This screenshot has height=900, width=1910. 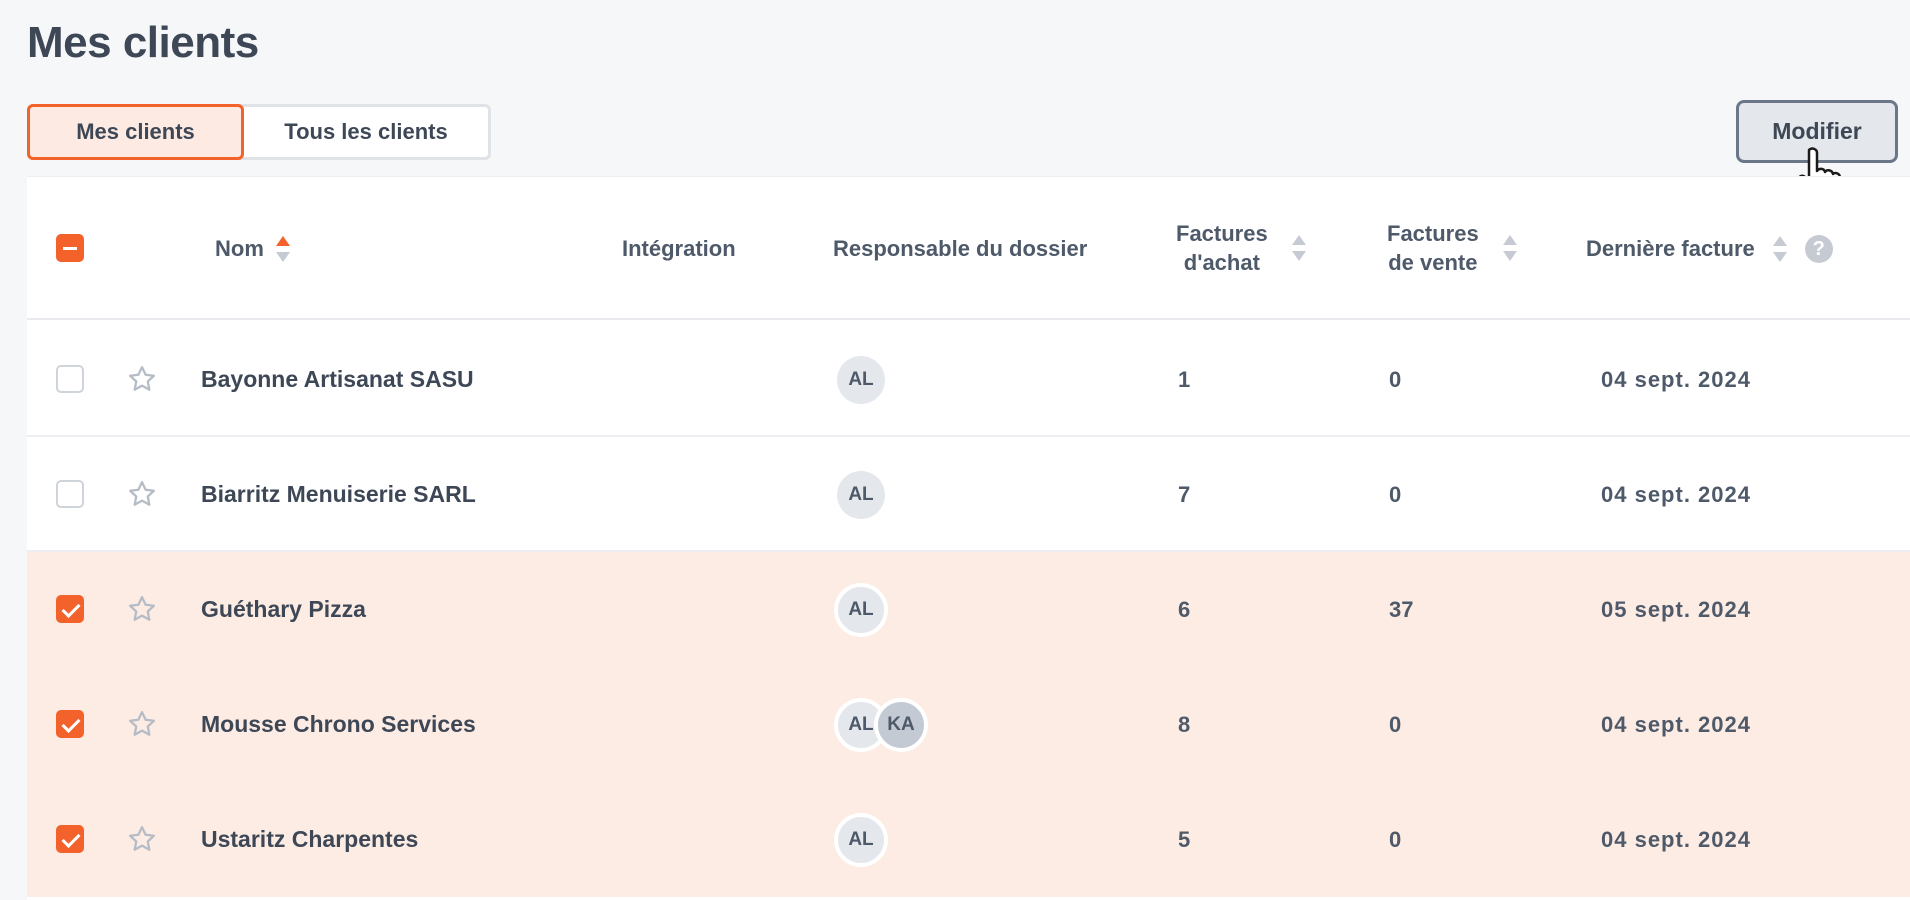 I want to click on avatar: KA, so click(x=901, y=725).